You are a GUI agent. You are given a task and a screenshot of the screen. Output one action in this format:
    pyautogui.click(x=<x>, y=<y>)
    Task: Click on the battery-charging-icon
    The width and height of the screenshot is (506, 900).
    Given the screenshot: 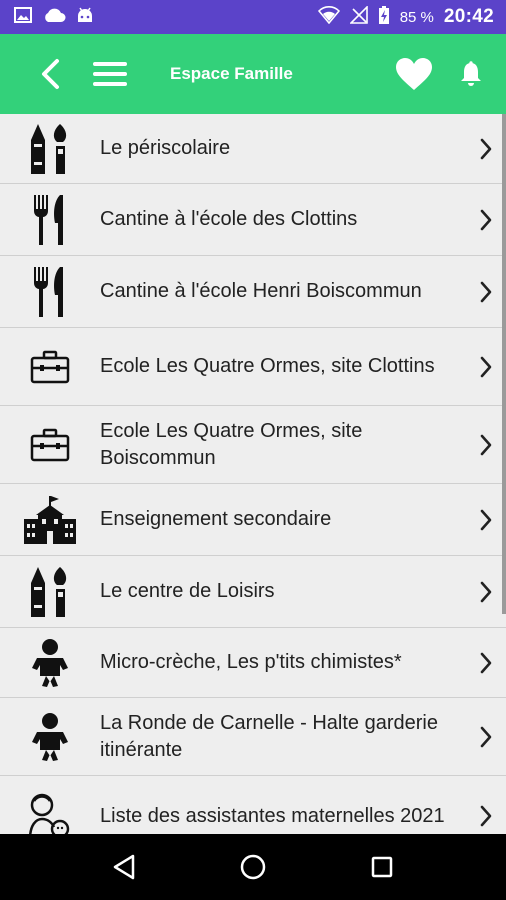 What is the action you would take?
    pyautogui.click(x=384, y=17)
    